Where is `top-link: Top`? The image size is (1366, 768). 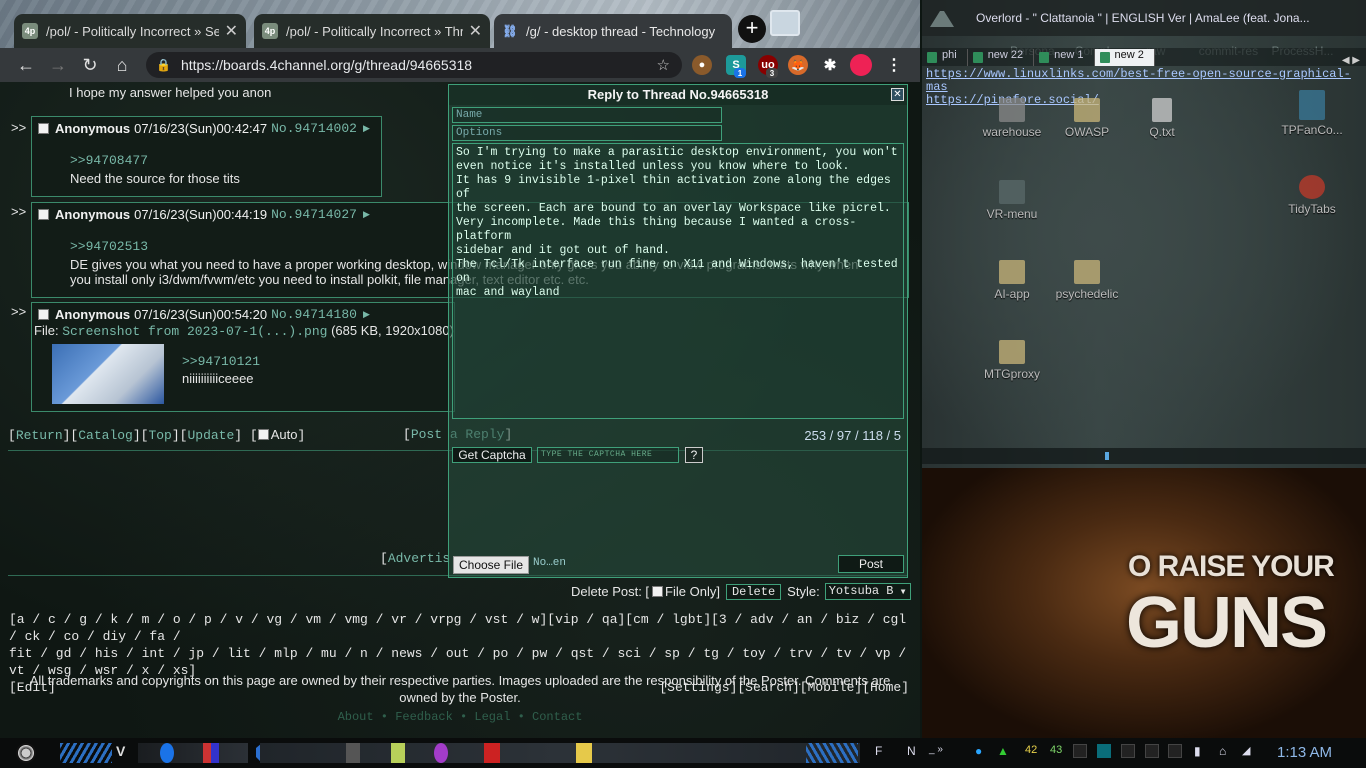 top-link: Top is located at coordinates (159, 435).